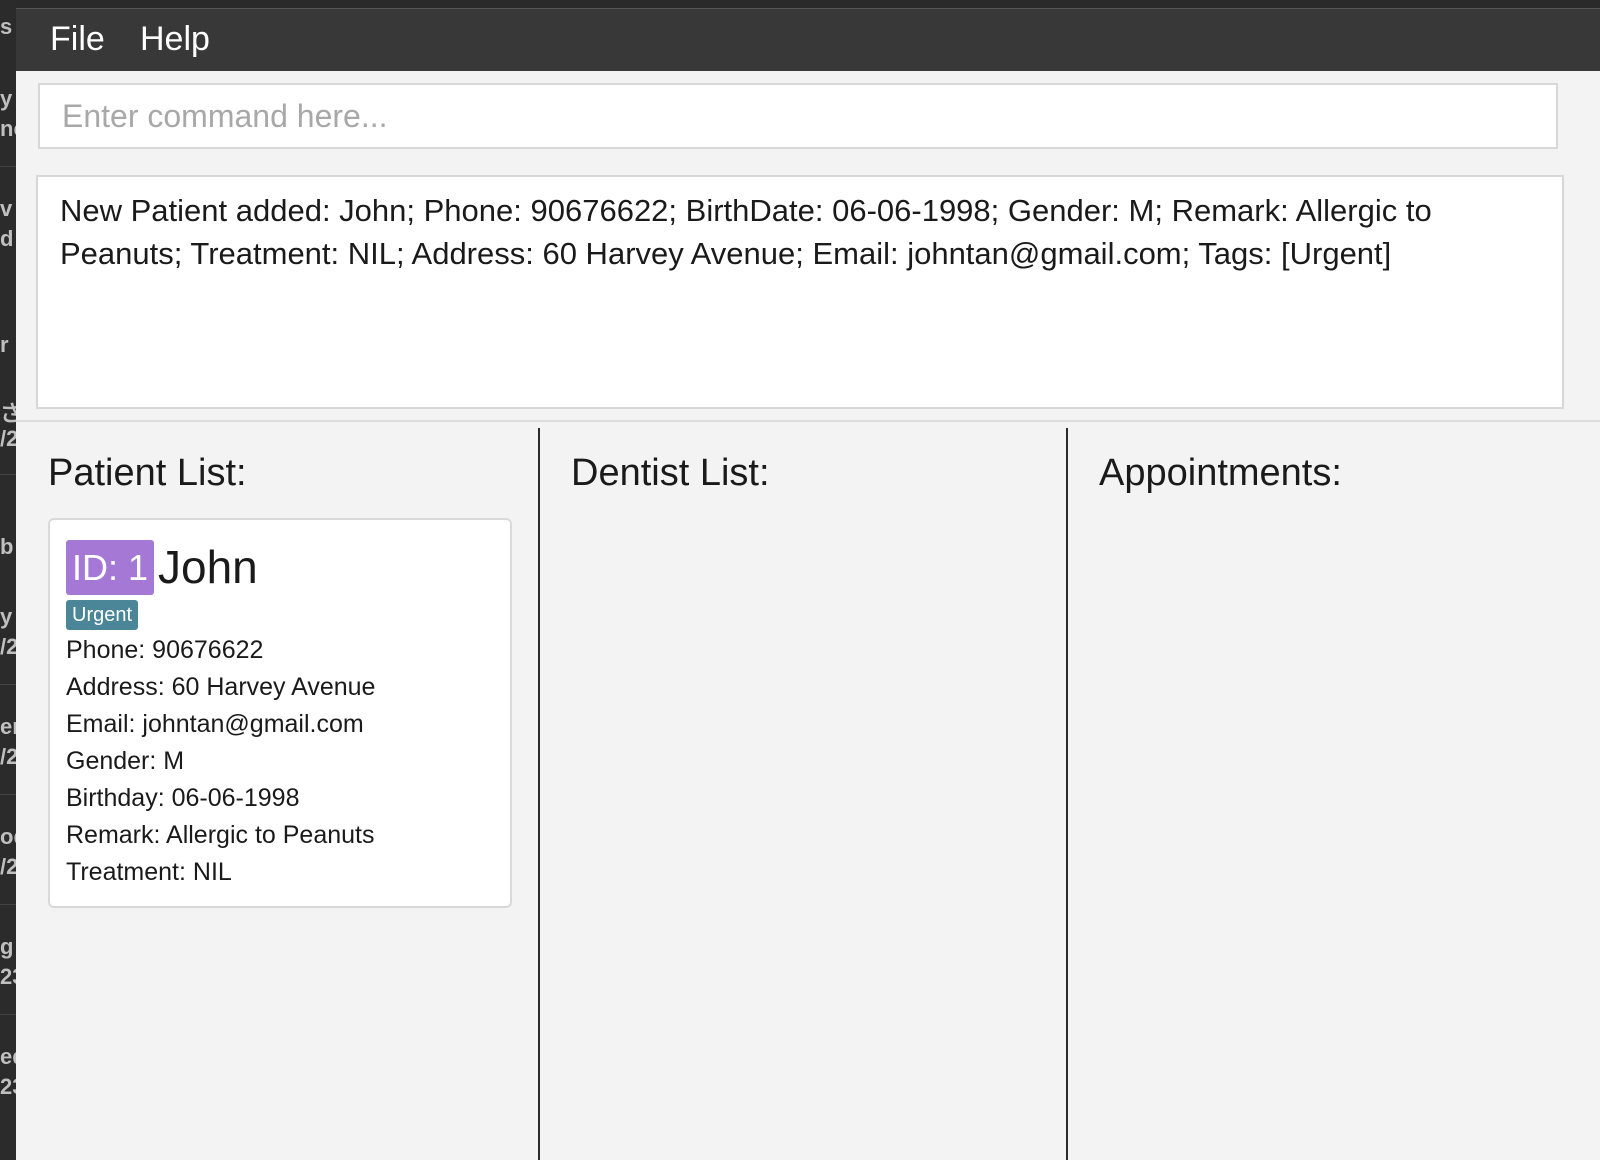 This screenshot has width=1600, height=1160. Describe the element at coordinates (8, 413) in the screenshot. I see `background-text-fragment: さ` at that location.